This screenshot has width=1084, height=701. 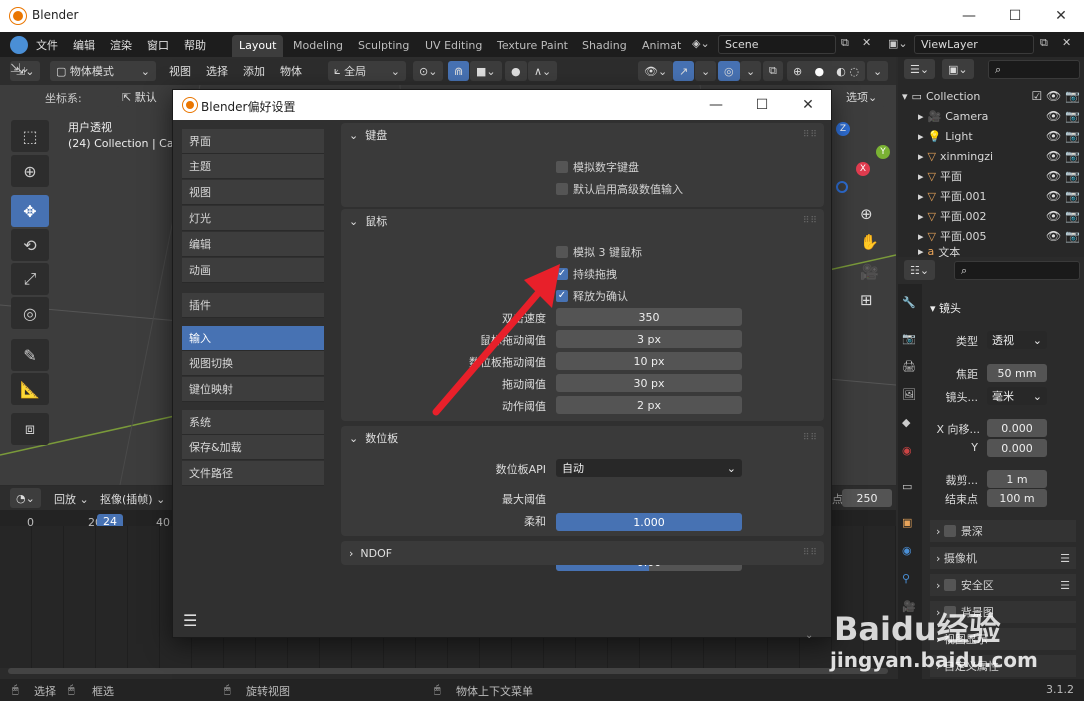 I want to click on menu-window: 窗口, so click(x=158, y=45).